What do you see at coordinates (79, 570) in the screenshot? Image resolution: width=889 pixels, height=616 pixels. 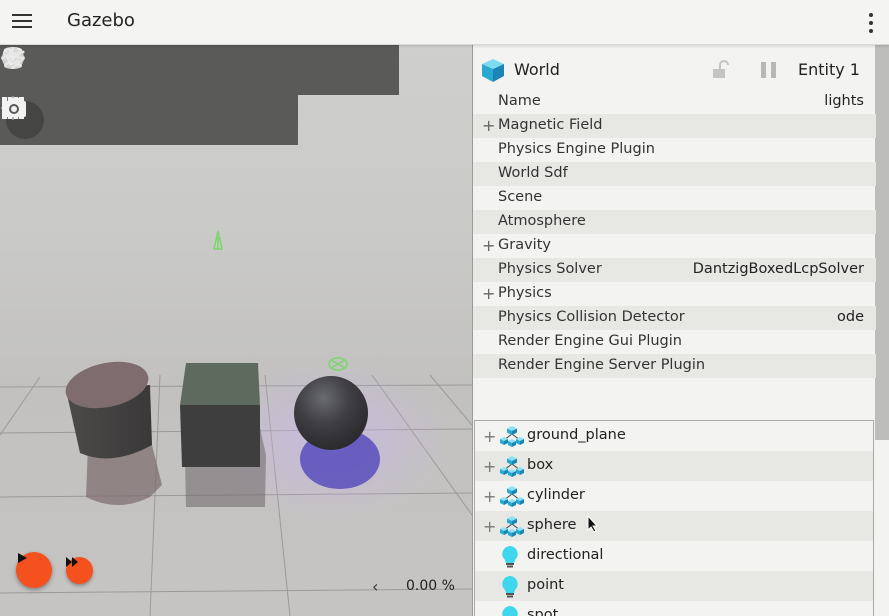 I see `step-button` at bounding box center [79, 570].